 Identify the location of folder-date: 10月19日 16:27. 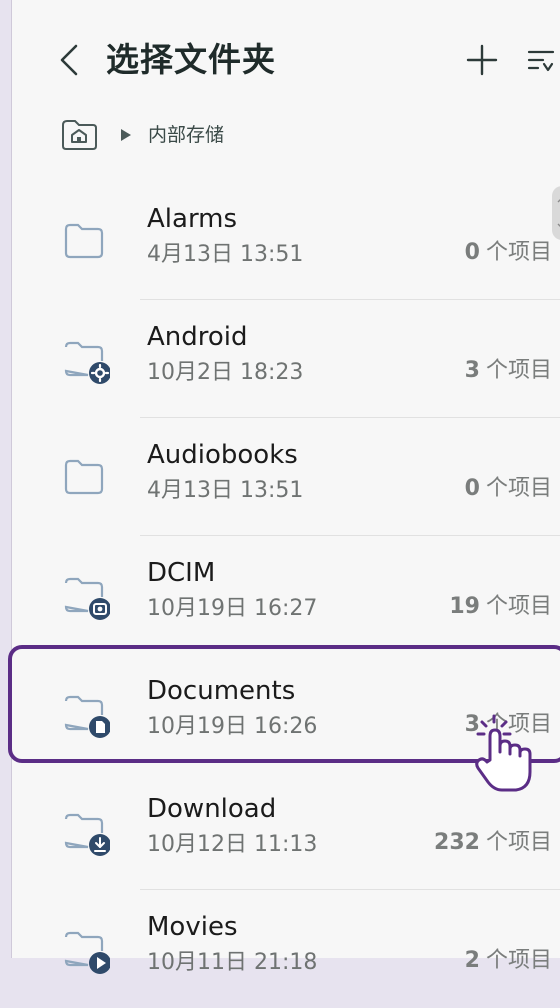
(232, 608).